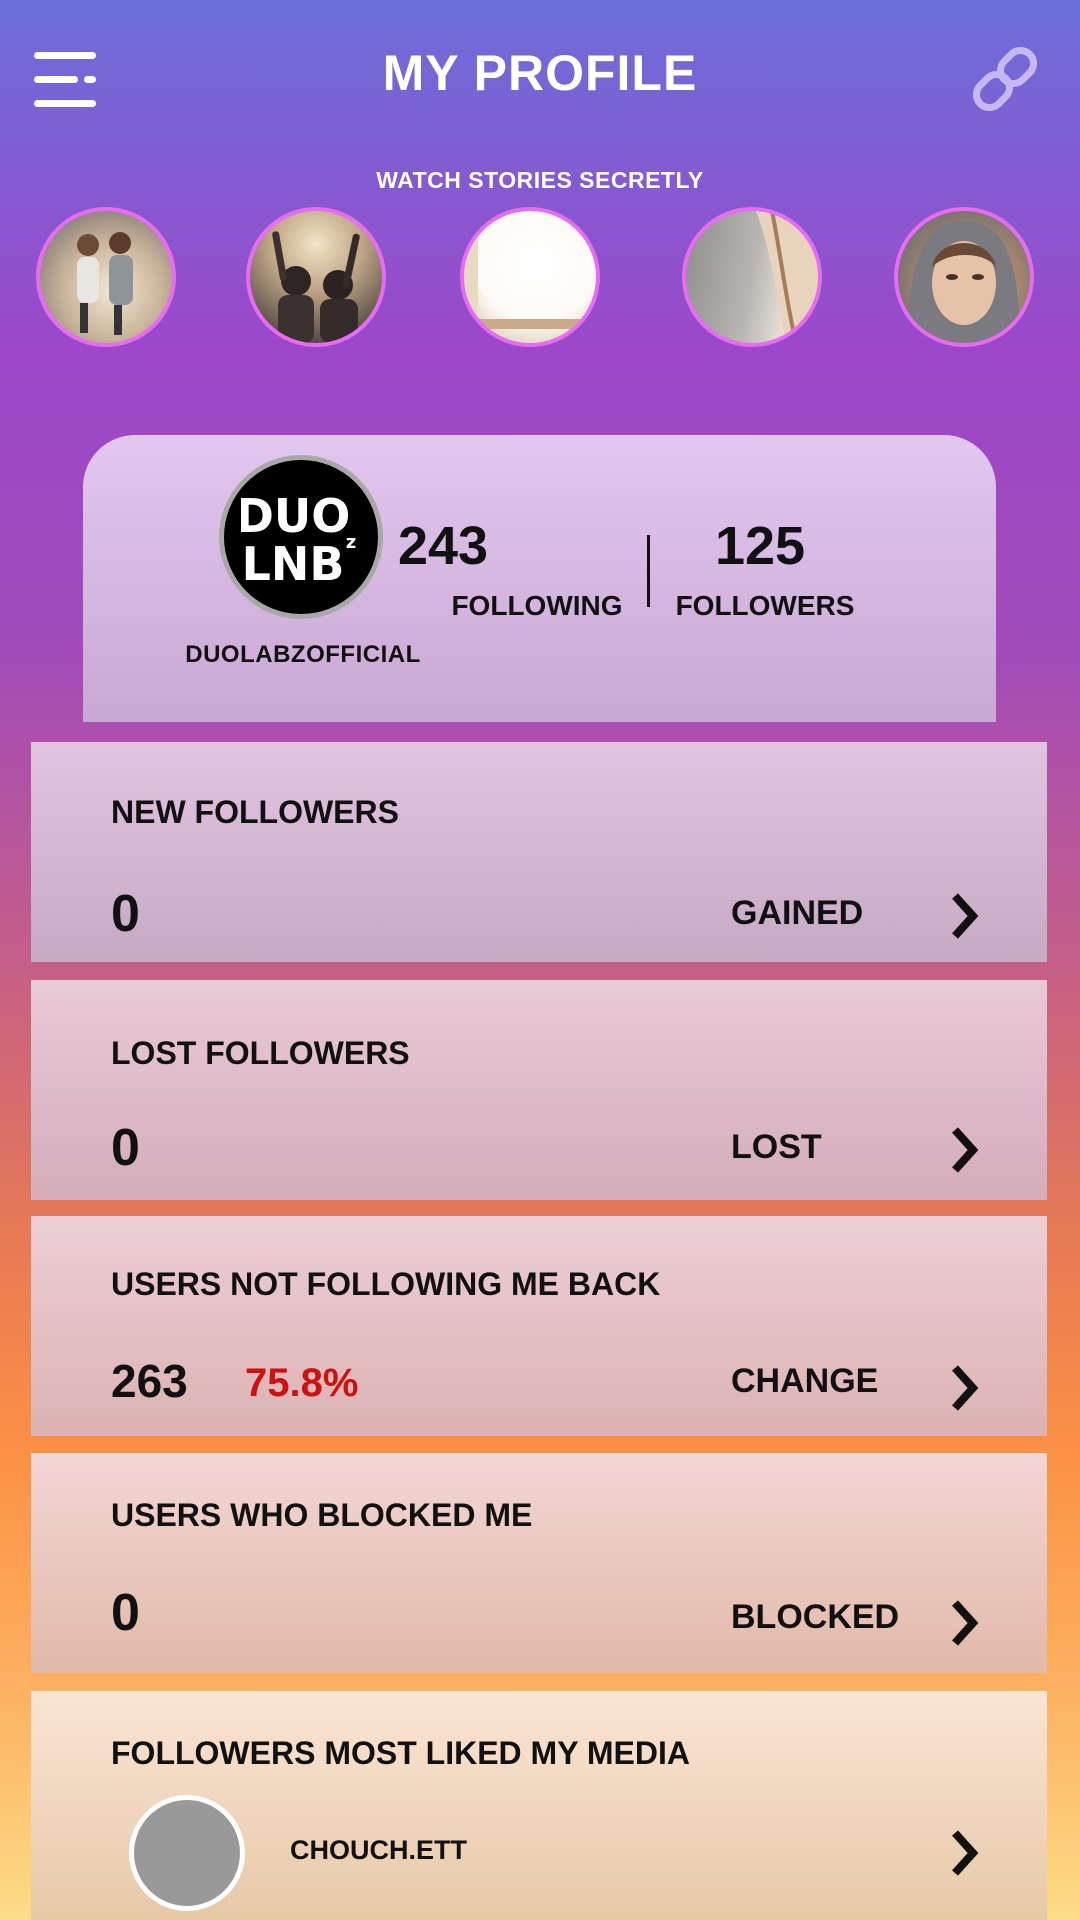  I want to click on followers-label: FOLLOWERS, so click(765, 605).